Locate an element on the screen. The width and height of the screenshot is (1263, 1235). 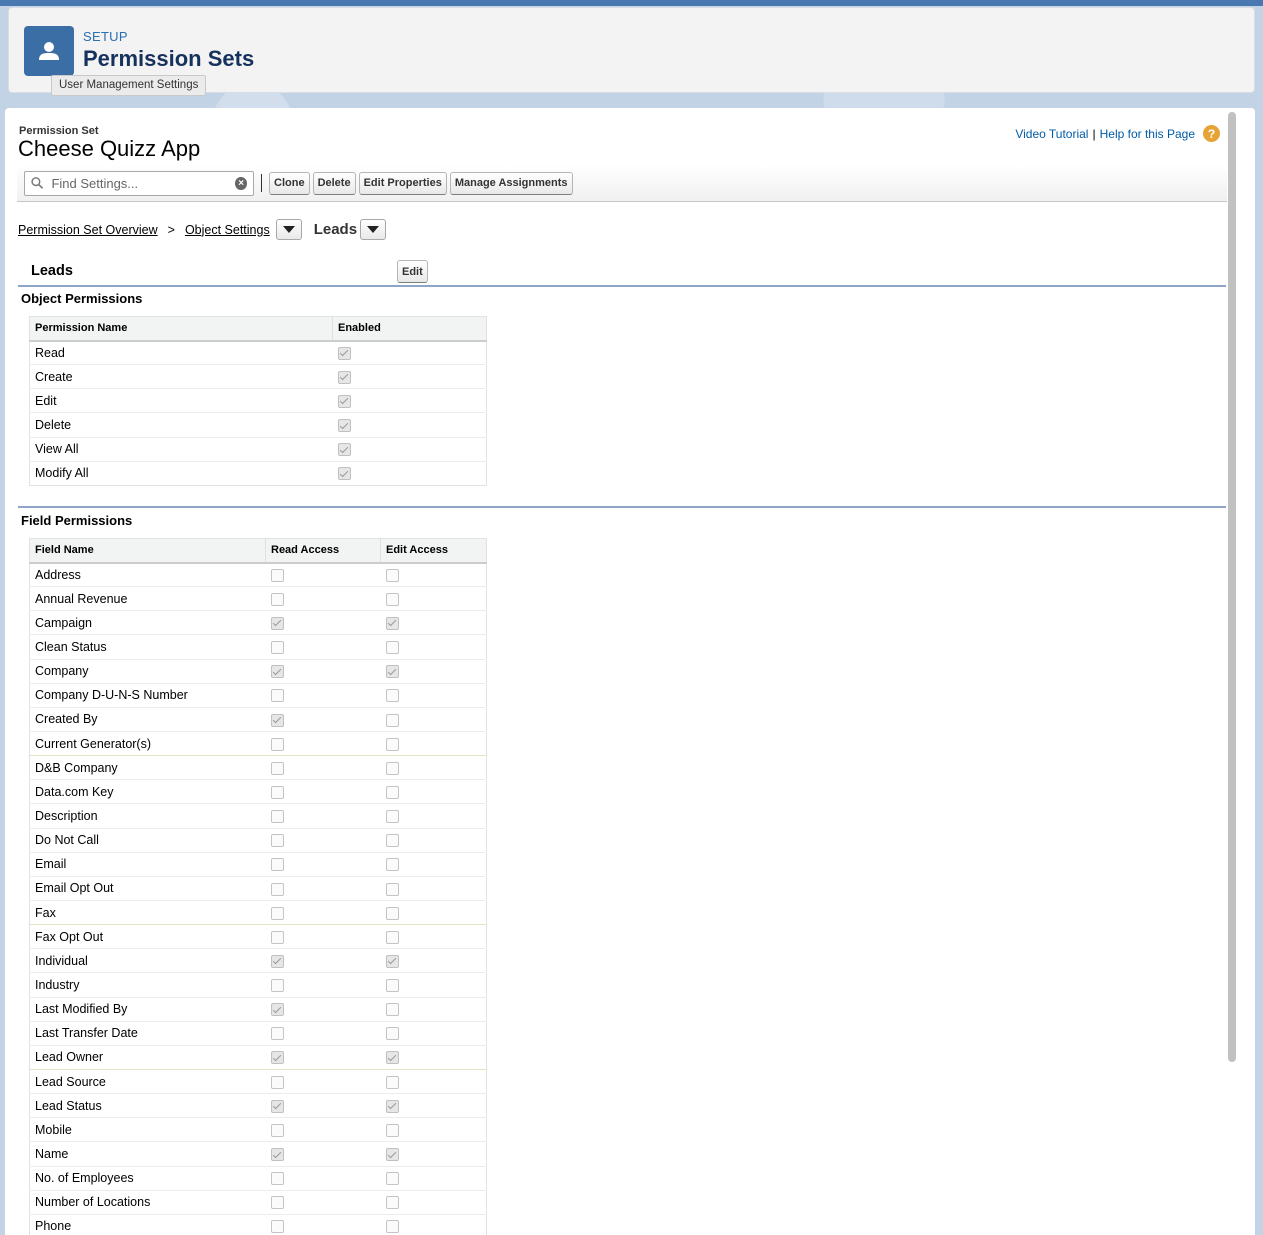
leads-dropdown is located at coordinates (373, 229).